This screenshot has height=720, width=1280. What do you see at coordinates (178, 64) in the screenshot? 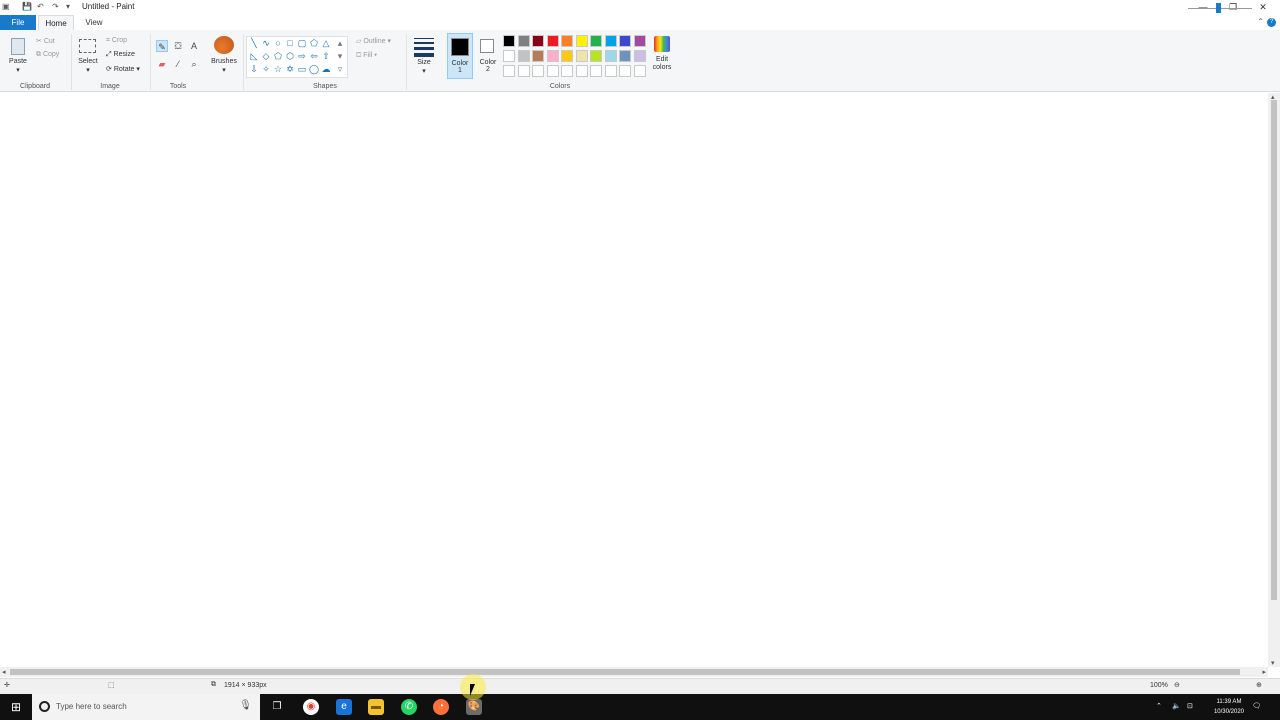
I see `color-picker-icon: ⁄` at bounding box center [178, 64].